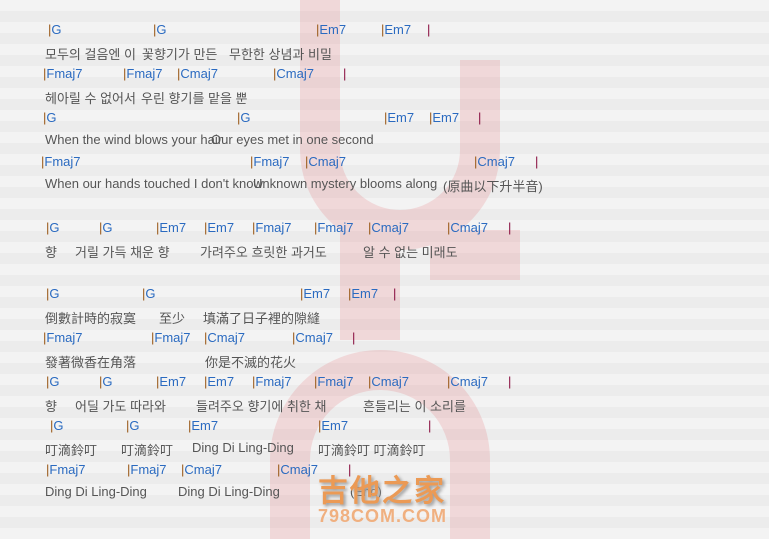 The height and width of the screenshot is (539, 769). What do you see at coordinates (134, 139) in the screenshot?
I see `lyric-phrase: When the wind blows your hair` at bounding box center [134, 139].